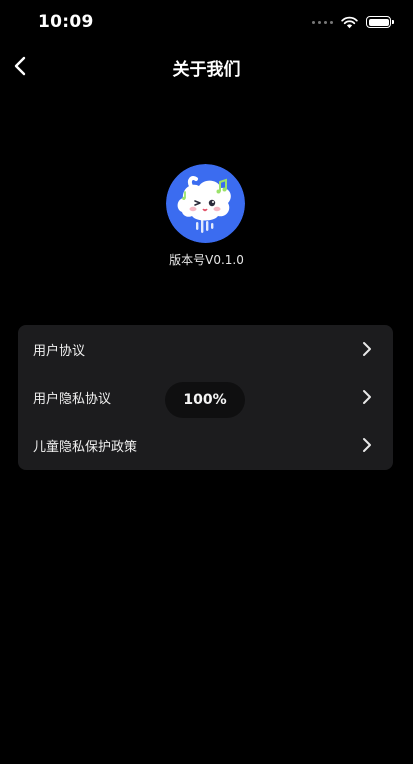 The image size is (413, 764). Describe the element at coordinates (349, 22) in the screenshot. I see `wifi-icon` at that location.